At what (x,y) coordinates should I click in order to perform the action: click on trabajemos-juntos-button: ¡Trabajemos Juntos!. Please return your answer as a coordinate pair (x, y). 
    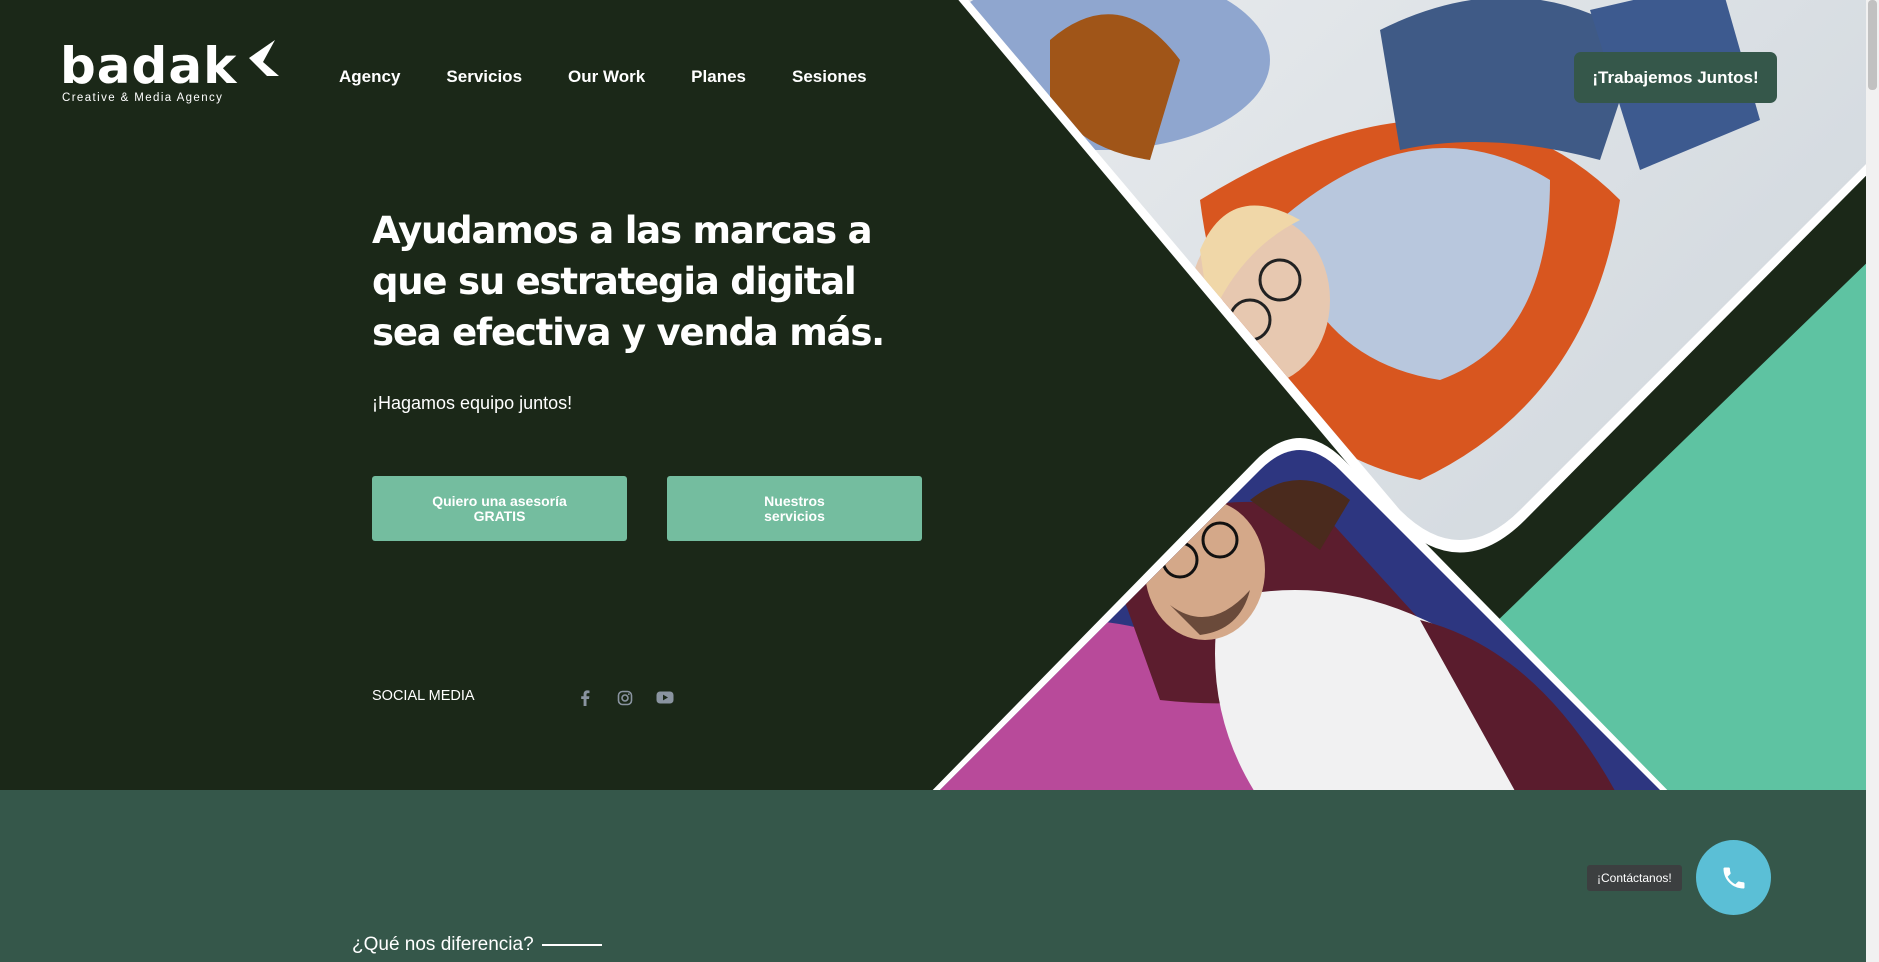
    Looking at the image, I should click on (1675, 77).